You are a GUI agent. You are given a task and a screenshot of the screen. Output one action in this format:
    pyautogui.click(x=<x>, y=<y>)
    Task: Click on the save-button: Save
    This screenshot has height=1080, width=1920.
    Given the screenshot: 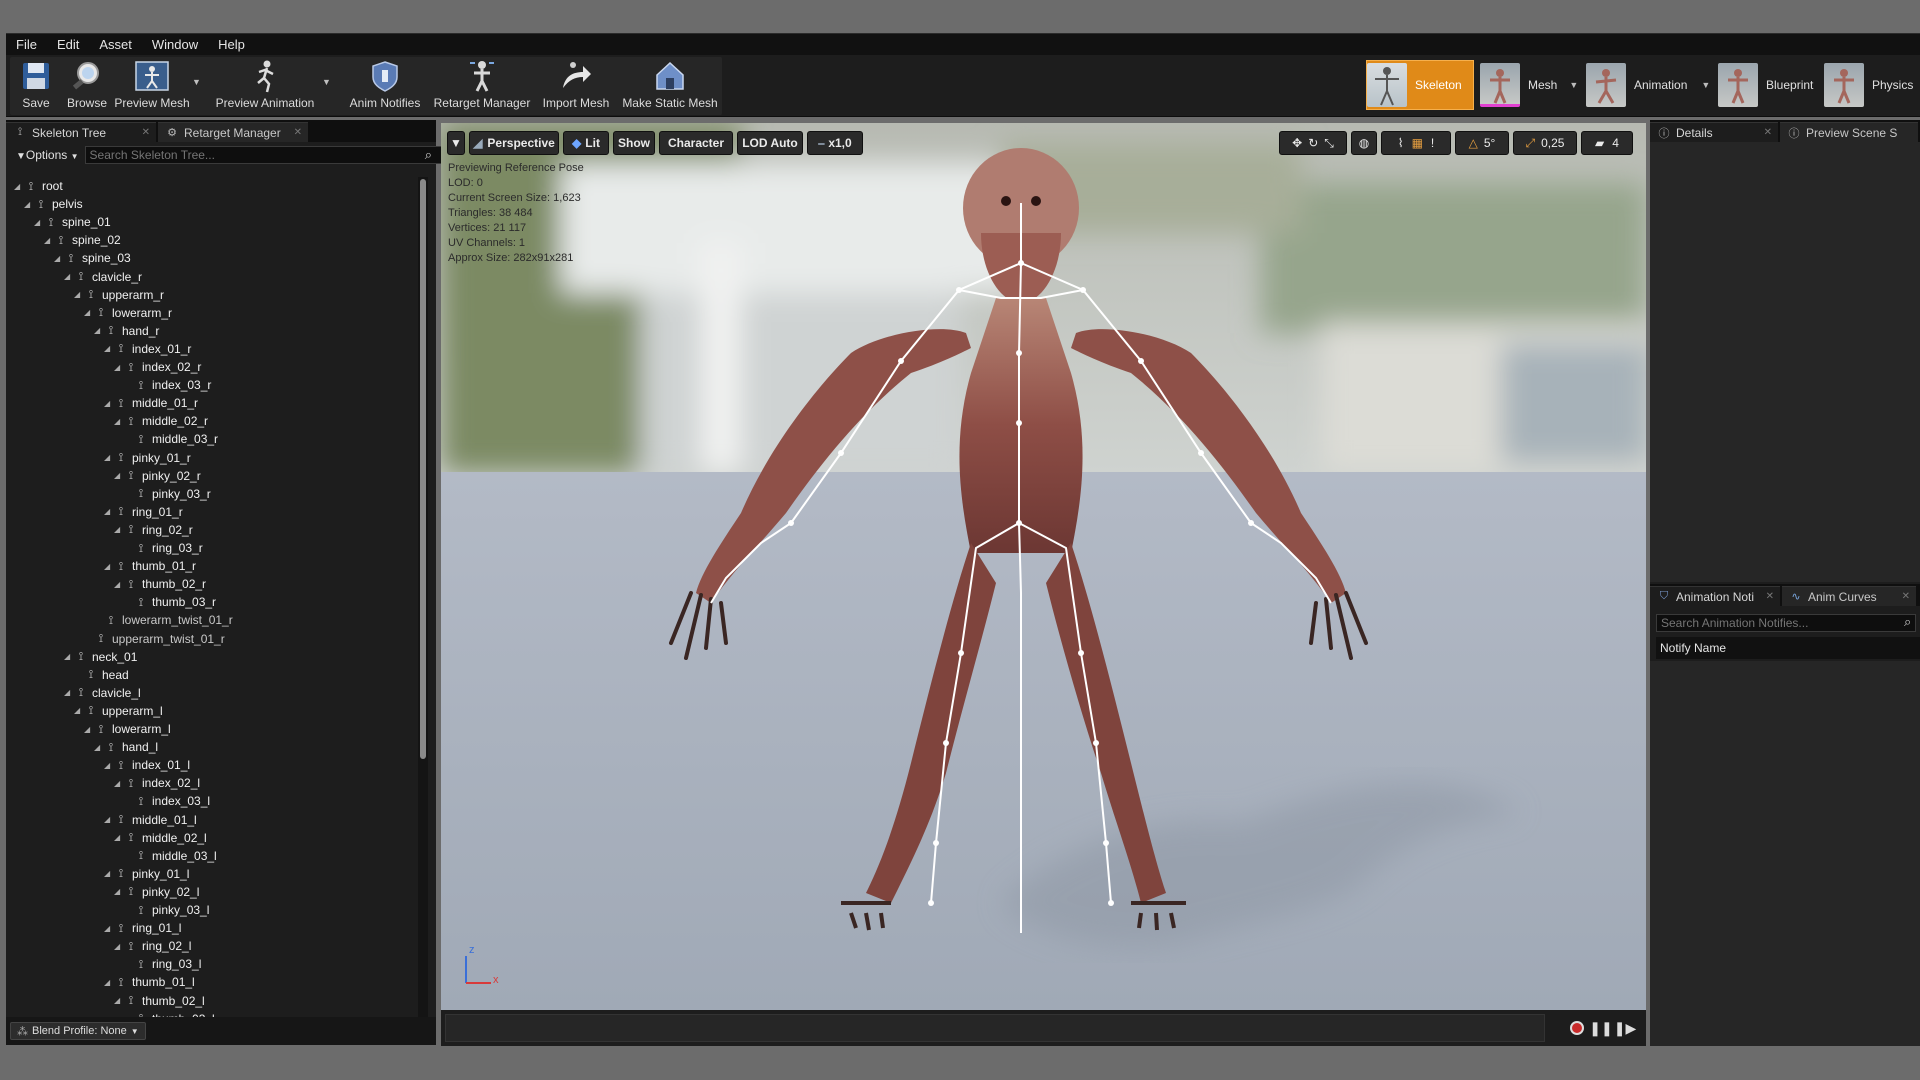 What is the action you would take?
    pyautogui.click(x=36, y=84)
    